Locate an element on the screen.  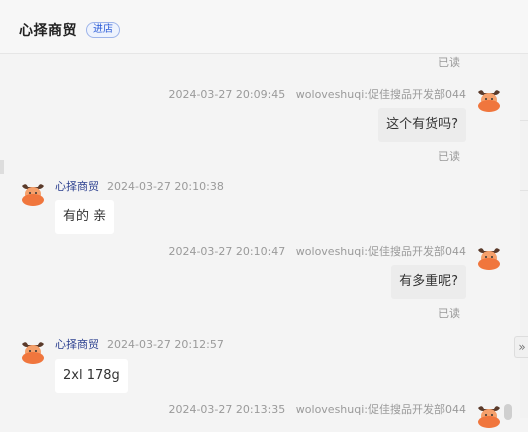
message-meta: 心择商贸 2024-03-27 20:12:57 is located at coordinates (139, 344).